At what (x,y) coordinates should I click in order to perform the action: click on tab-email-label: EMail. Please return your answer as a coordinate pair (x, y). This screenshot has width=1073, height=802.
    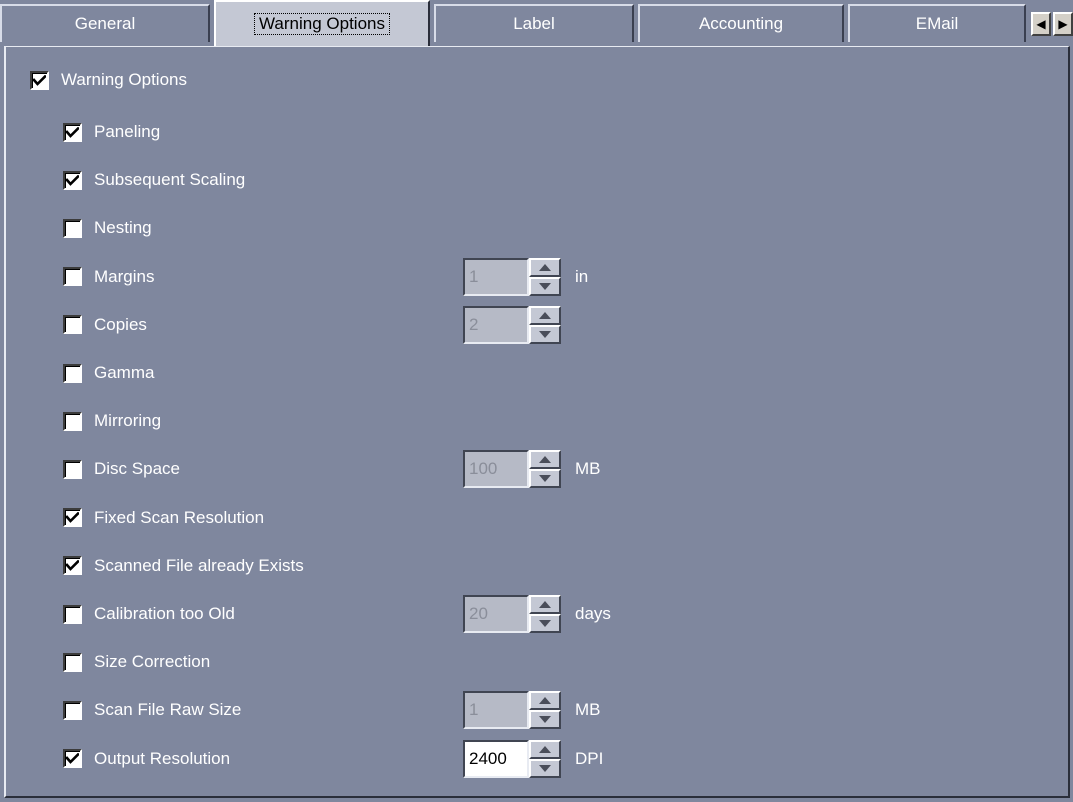
    Looking at the image, I should click on (937, 23).